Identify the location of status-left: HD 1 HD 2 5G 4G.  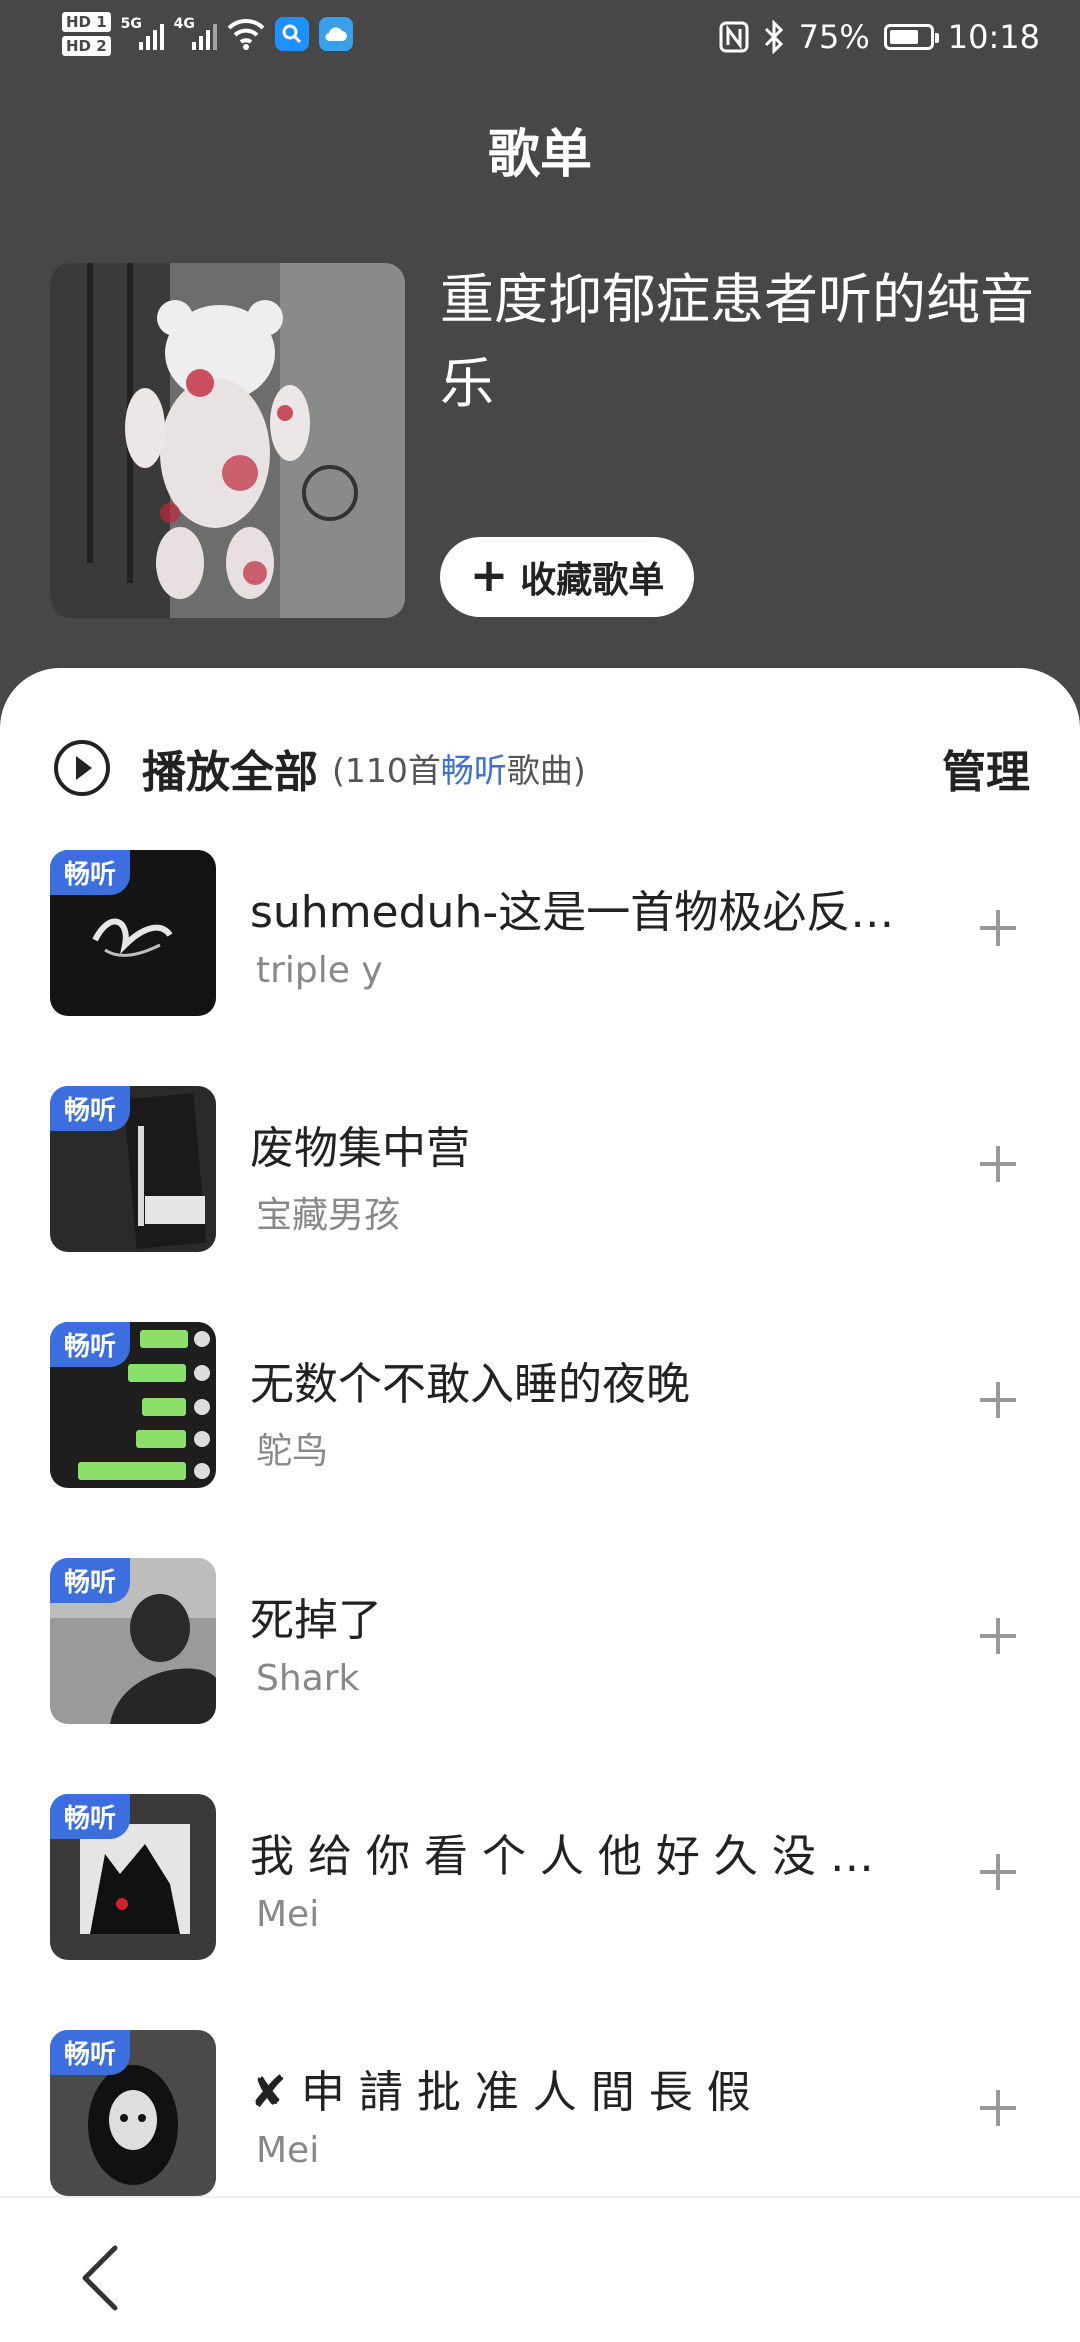
(207, 34).